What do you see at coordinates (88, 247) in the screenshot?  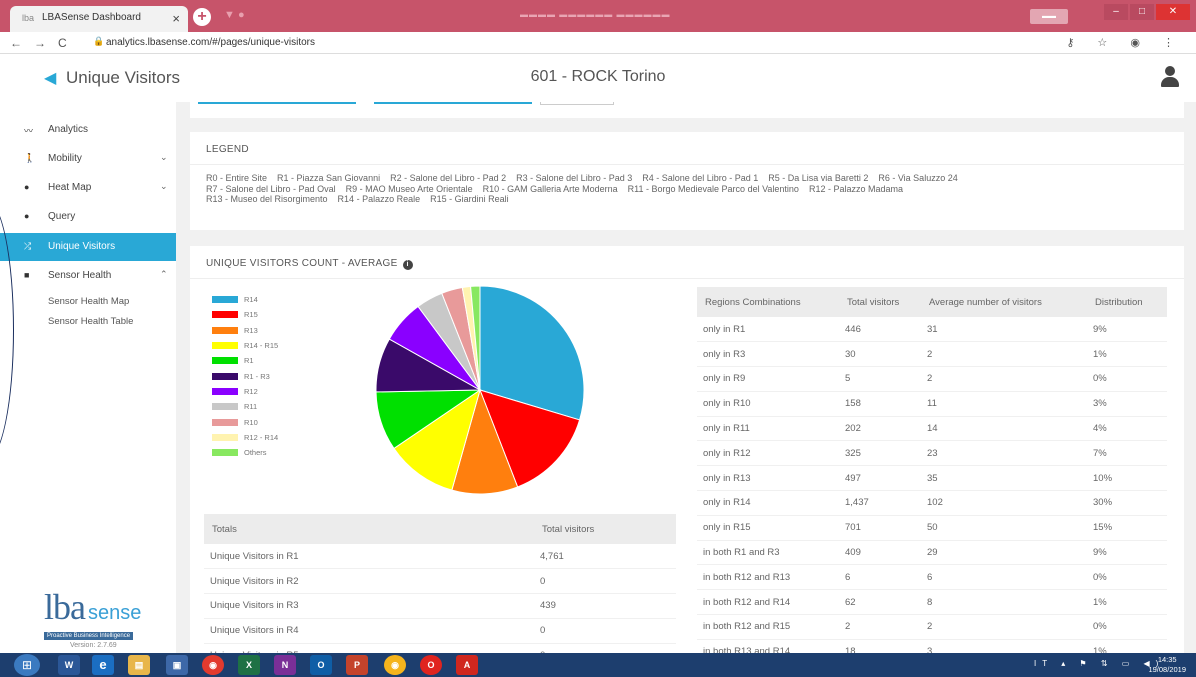 I see `sidebar-item-unique-visitors: ⤮ Unique Visitors` at bounding box center [88, 247].